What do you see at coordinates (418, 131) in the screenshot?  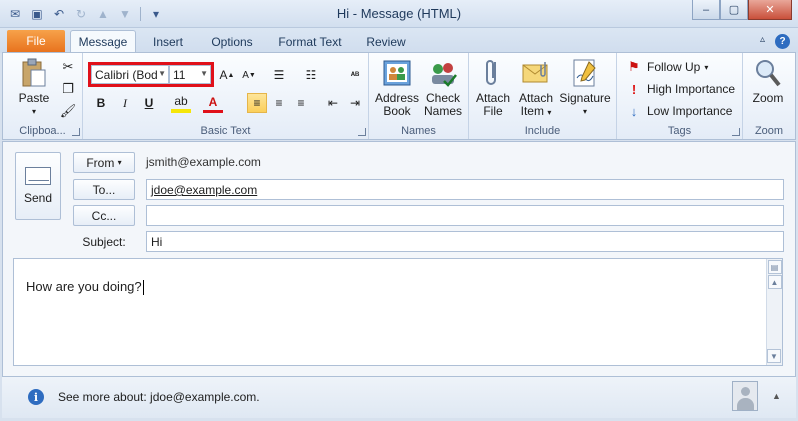 I see `names-group-label: Names` at bounding box center [418, 131].